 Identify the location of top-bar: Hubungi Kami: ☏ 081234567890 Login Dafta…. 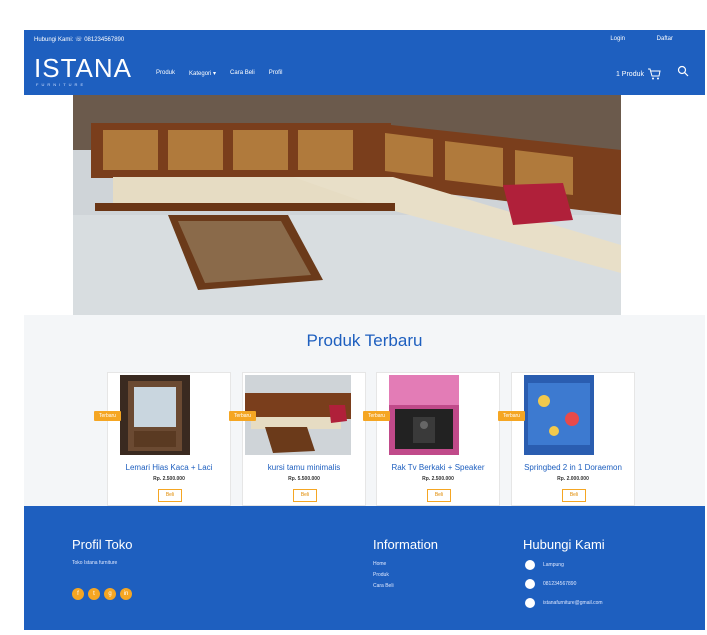
(364, 39).